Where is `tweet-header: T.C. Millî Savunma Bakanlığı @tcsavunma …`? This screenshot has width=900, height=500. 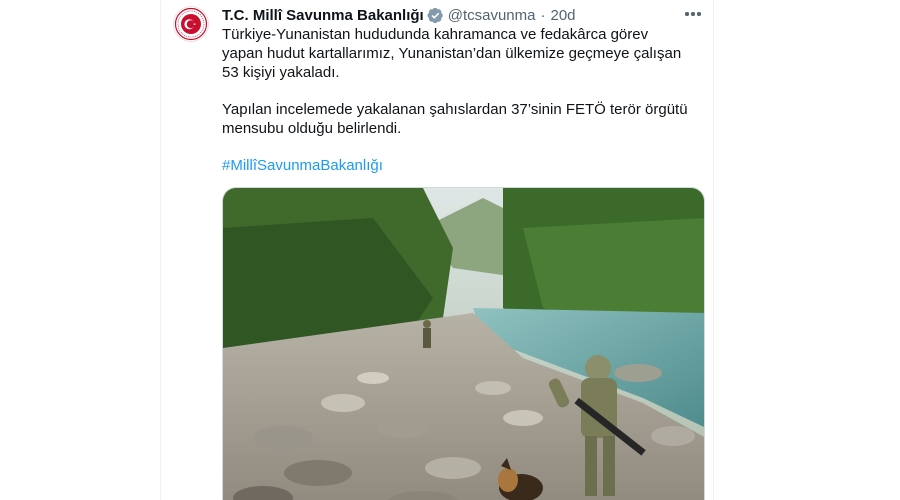 tweet-header: T.C. Millî Savunma Bakanlığı @tcsavunma … is located at coordinates (461, 15).